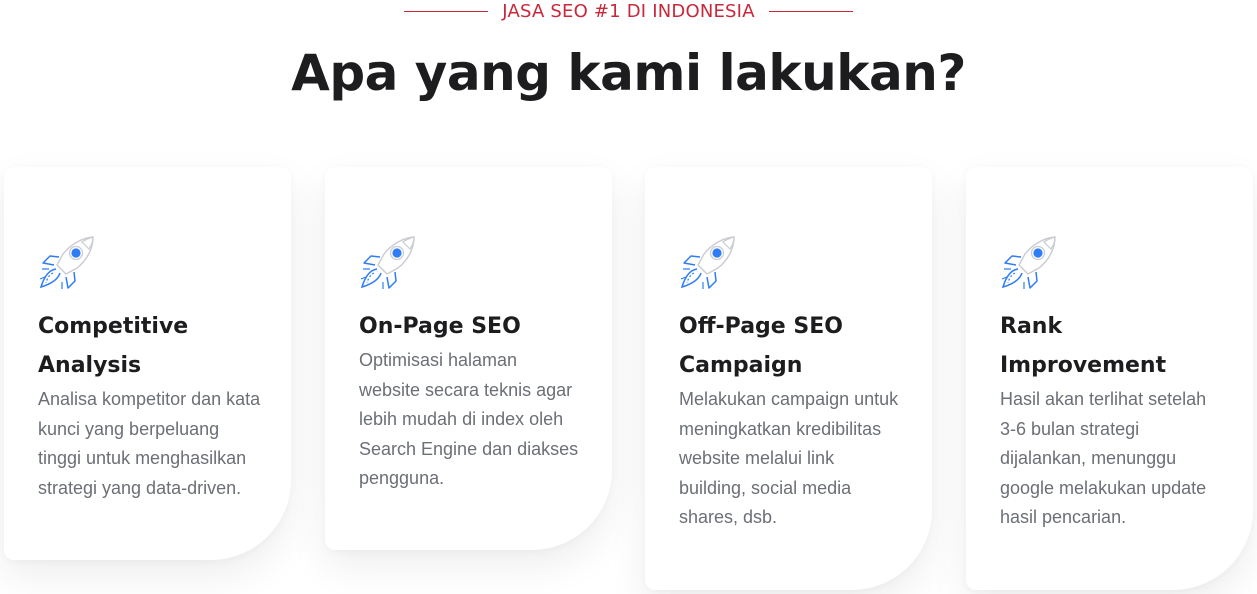 The width and height of the screenshot is (1257, 594). Describe the element at coordinates (90, 365) in the screenshot. I see `card-title-line: Analysis` at that location.